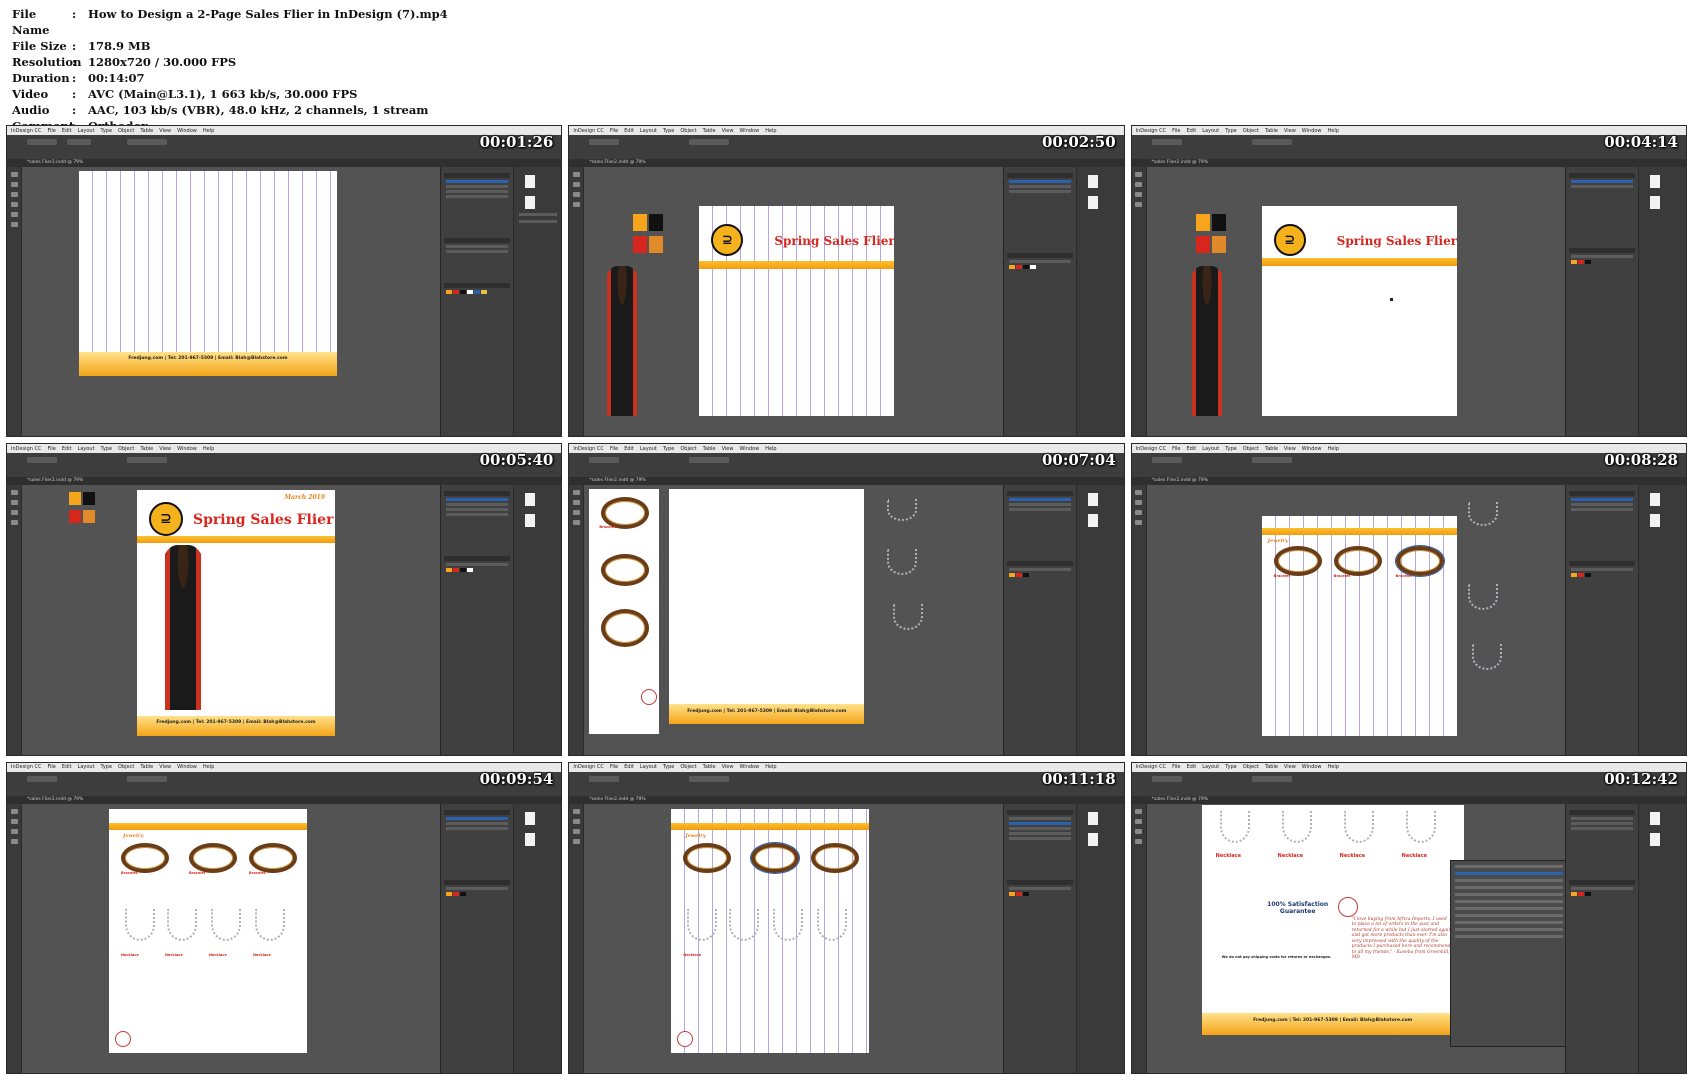  I want to click on character-style-options-dialog, so click(1508, 953).